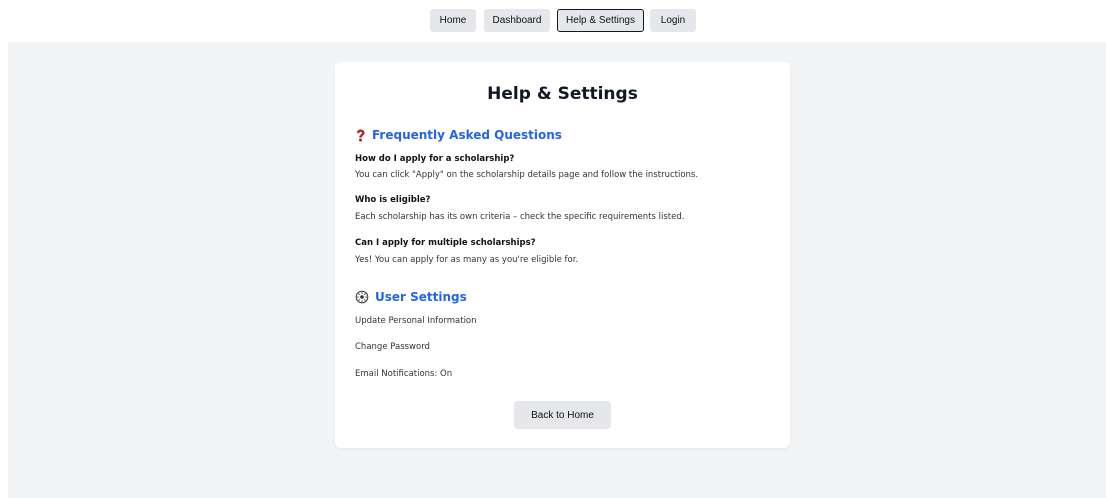 Image resolution: width=1106 pixels, height=498 pixels. I want to click on nav-dashboard-button: Dashboard, so click(517, 20).